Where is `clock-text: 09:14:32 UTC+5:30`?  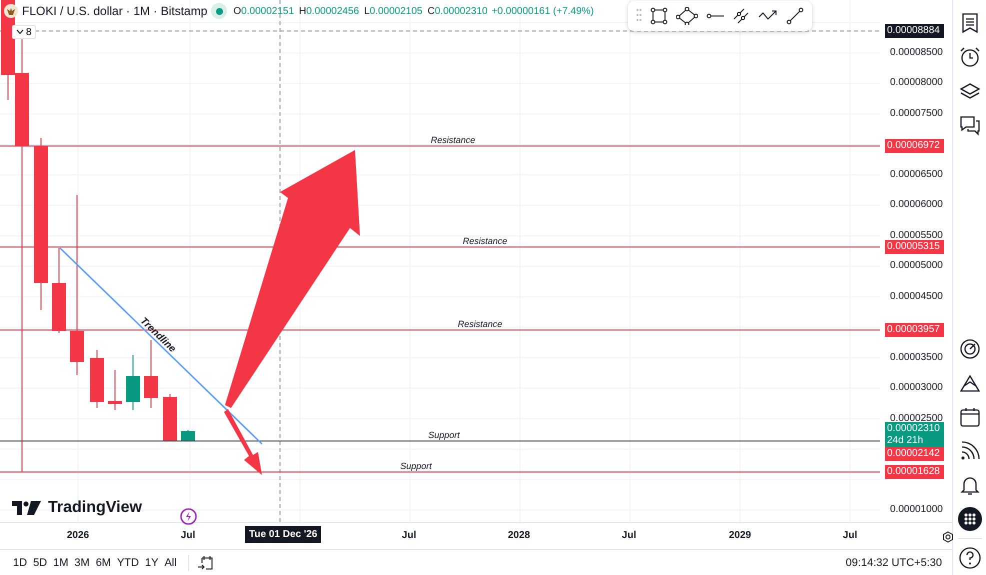
clock-text: 09:14:32 UTC+5:30 is located at coordinates (894, 562).